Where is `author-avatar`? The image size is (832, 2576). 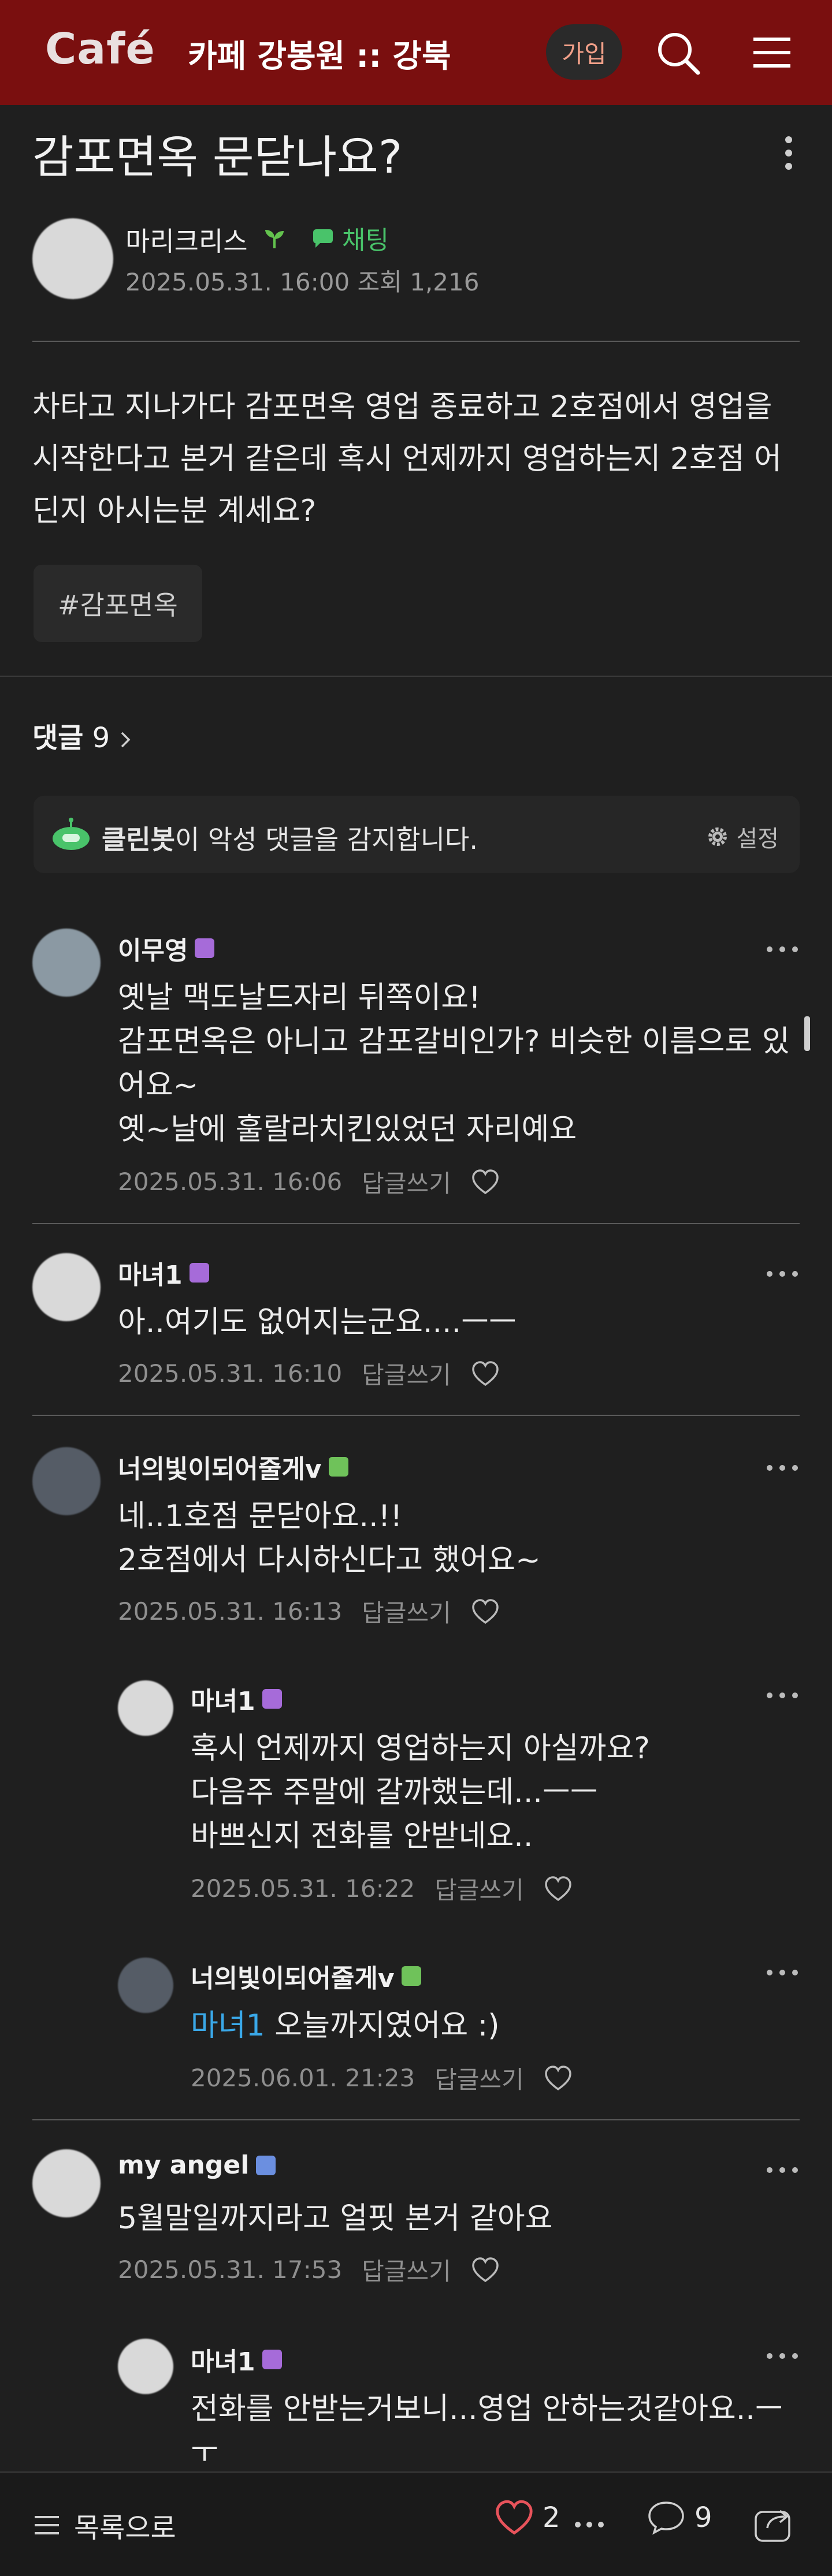
author-avatar is located at coordinates (72, 258).